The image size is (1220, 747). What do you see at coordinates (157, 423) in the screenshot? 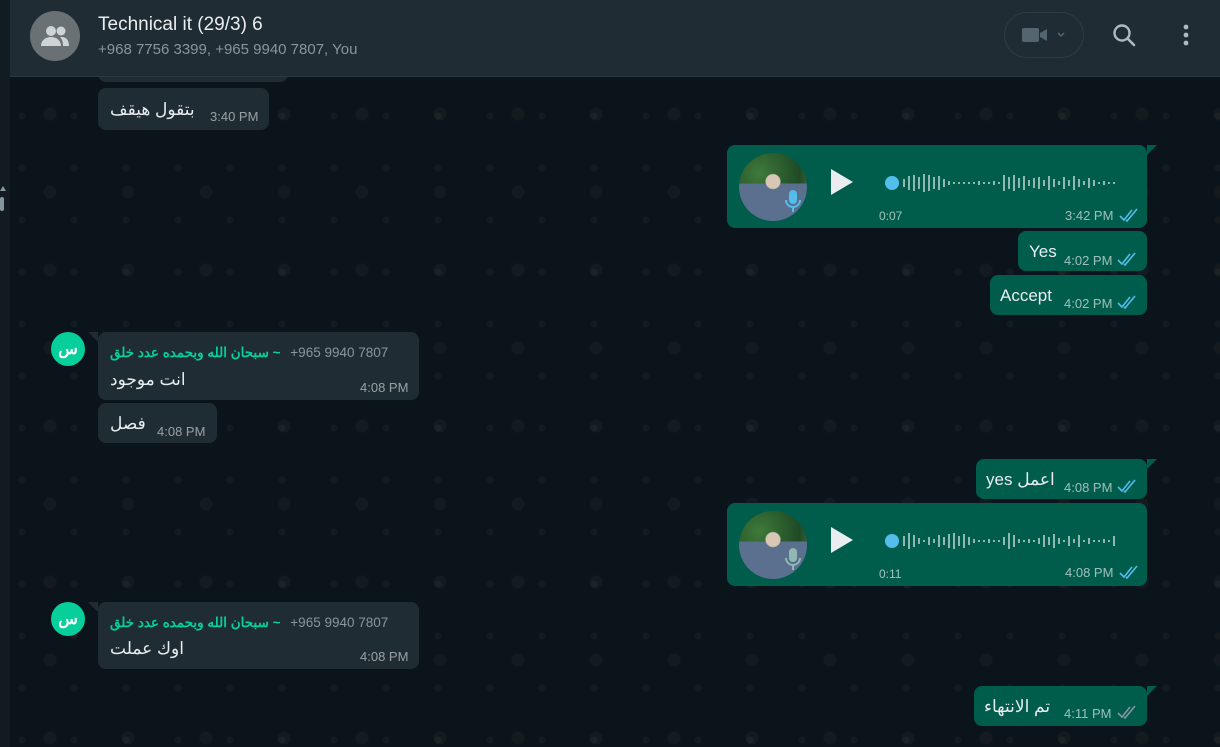
I see `message-incoming: فصل 4:08 PM` at bounding box center [157, 423].